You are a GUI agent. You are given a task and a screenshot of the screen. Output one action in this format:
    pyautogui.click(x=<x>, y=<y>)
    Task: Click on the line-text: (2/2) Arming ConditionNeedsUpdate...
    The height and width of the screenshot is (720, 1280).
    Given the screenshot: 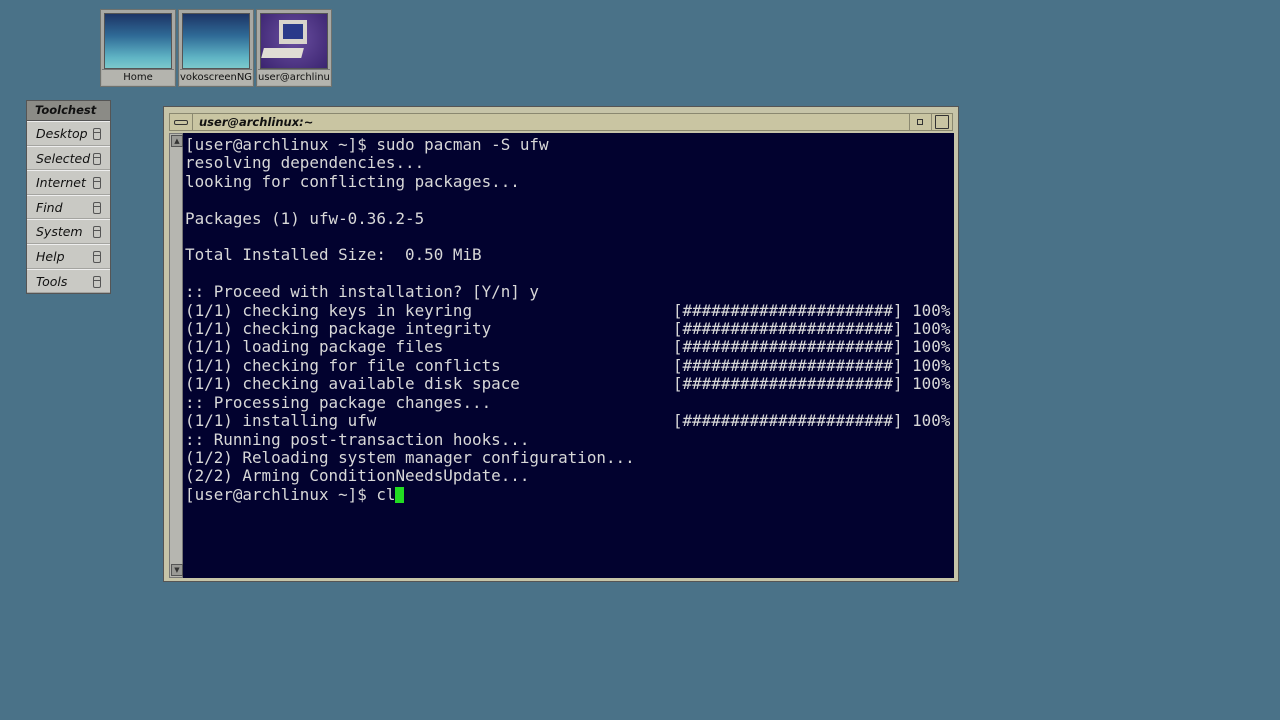 What is the action you would take?
    pyautogui.click(x=357, y=476)
    